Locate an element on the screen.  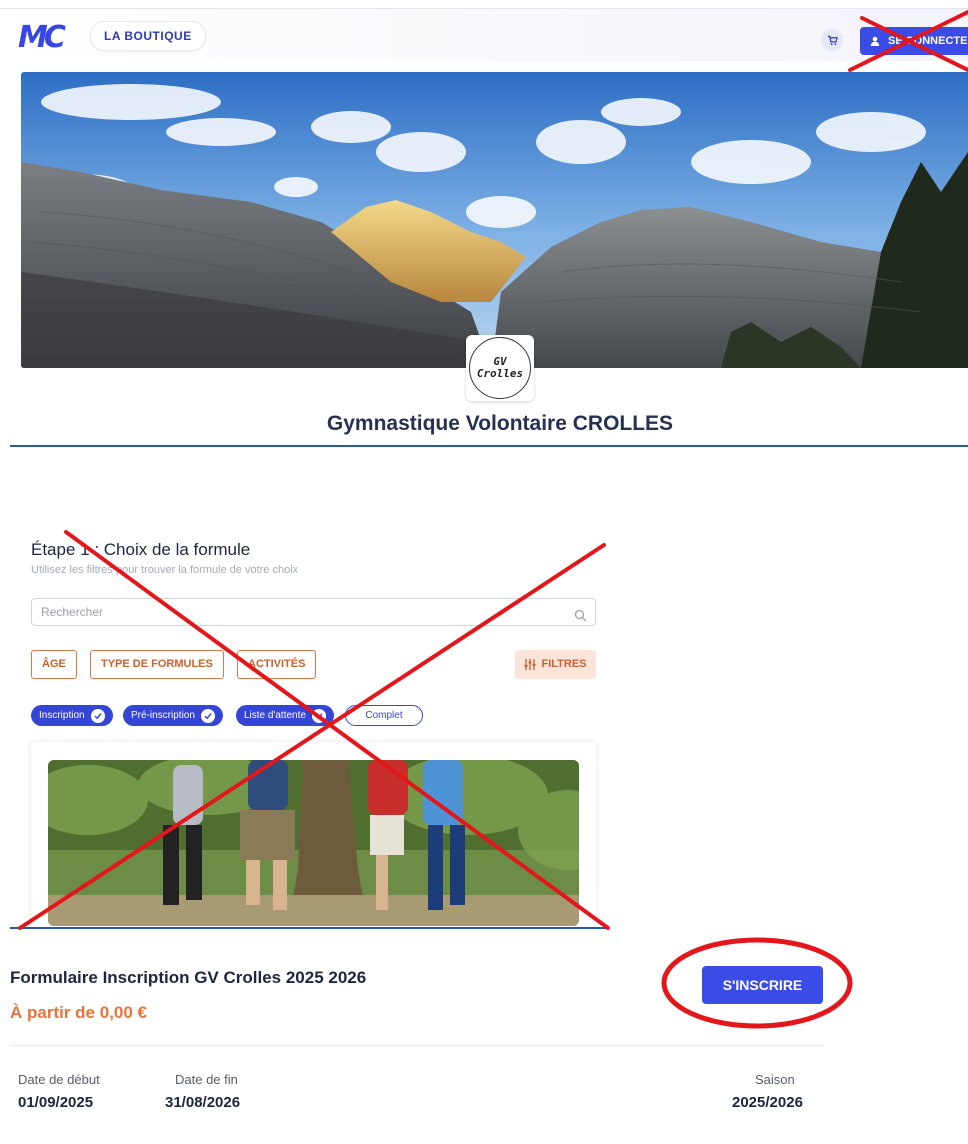
chip-label: Liste d'attente is located at coordinates (275, 715).